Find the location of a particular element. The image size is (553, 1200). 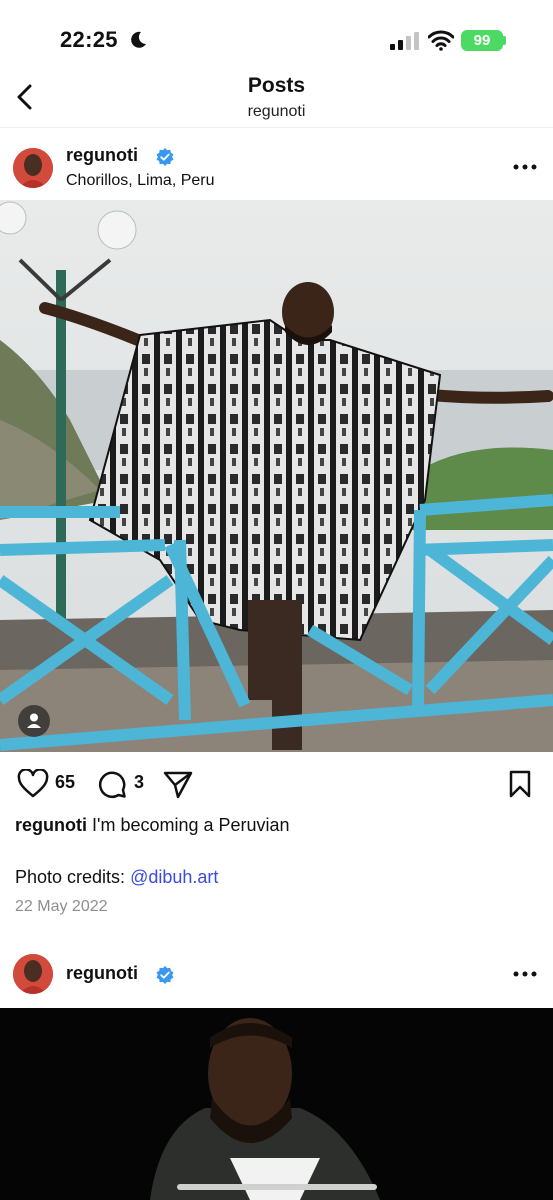

post-header-2: regunoti is located at coordinates (276, 972).